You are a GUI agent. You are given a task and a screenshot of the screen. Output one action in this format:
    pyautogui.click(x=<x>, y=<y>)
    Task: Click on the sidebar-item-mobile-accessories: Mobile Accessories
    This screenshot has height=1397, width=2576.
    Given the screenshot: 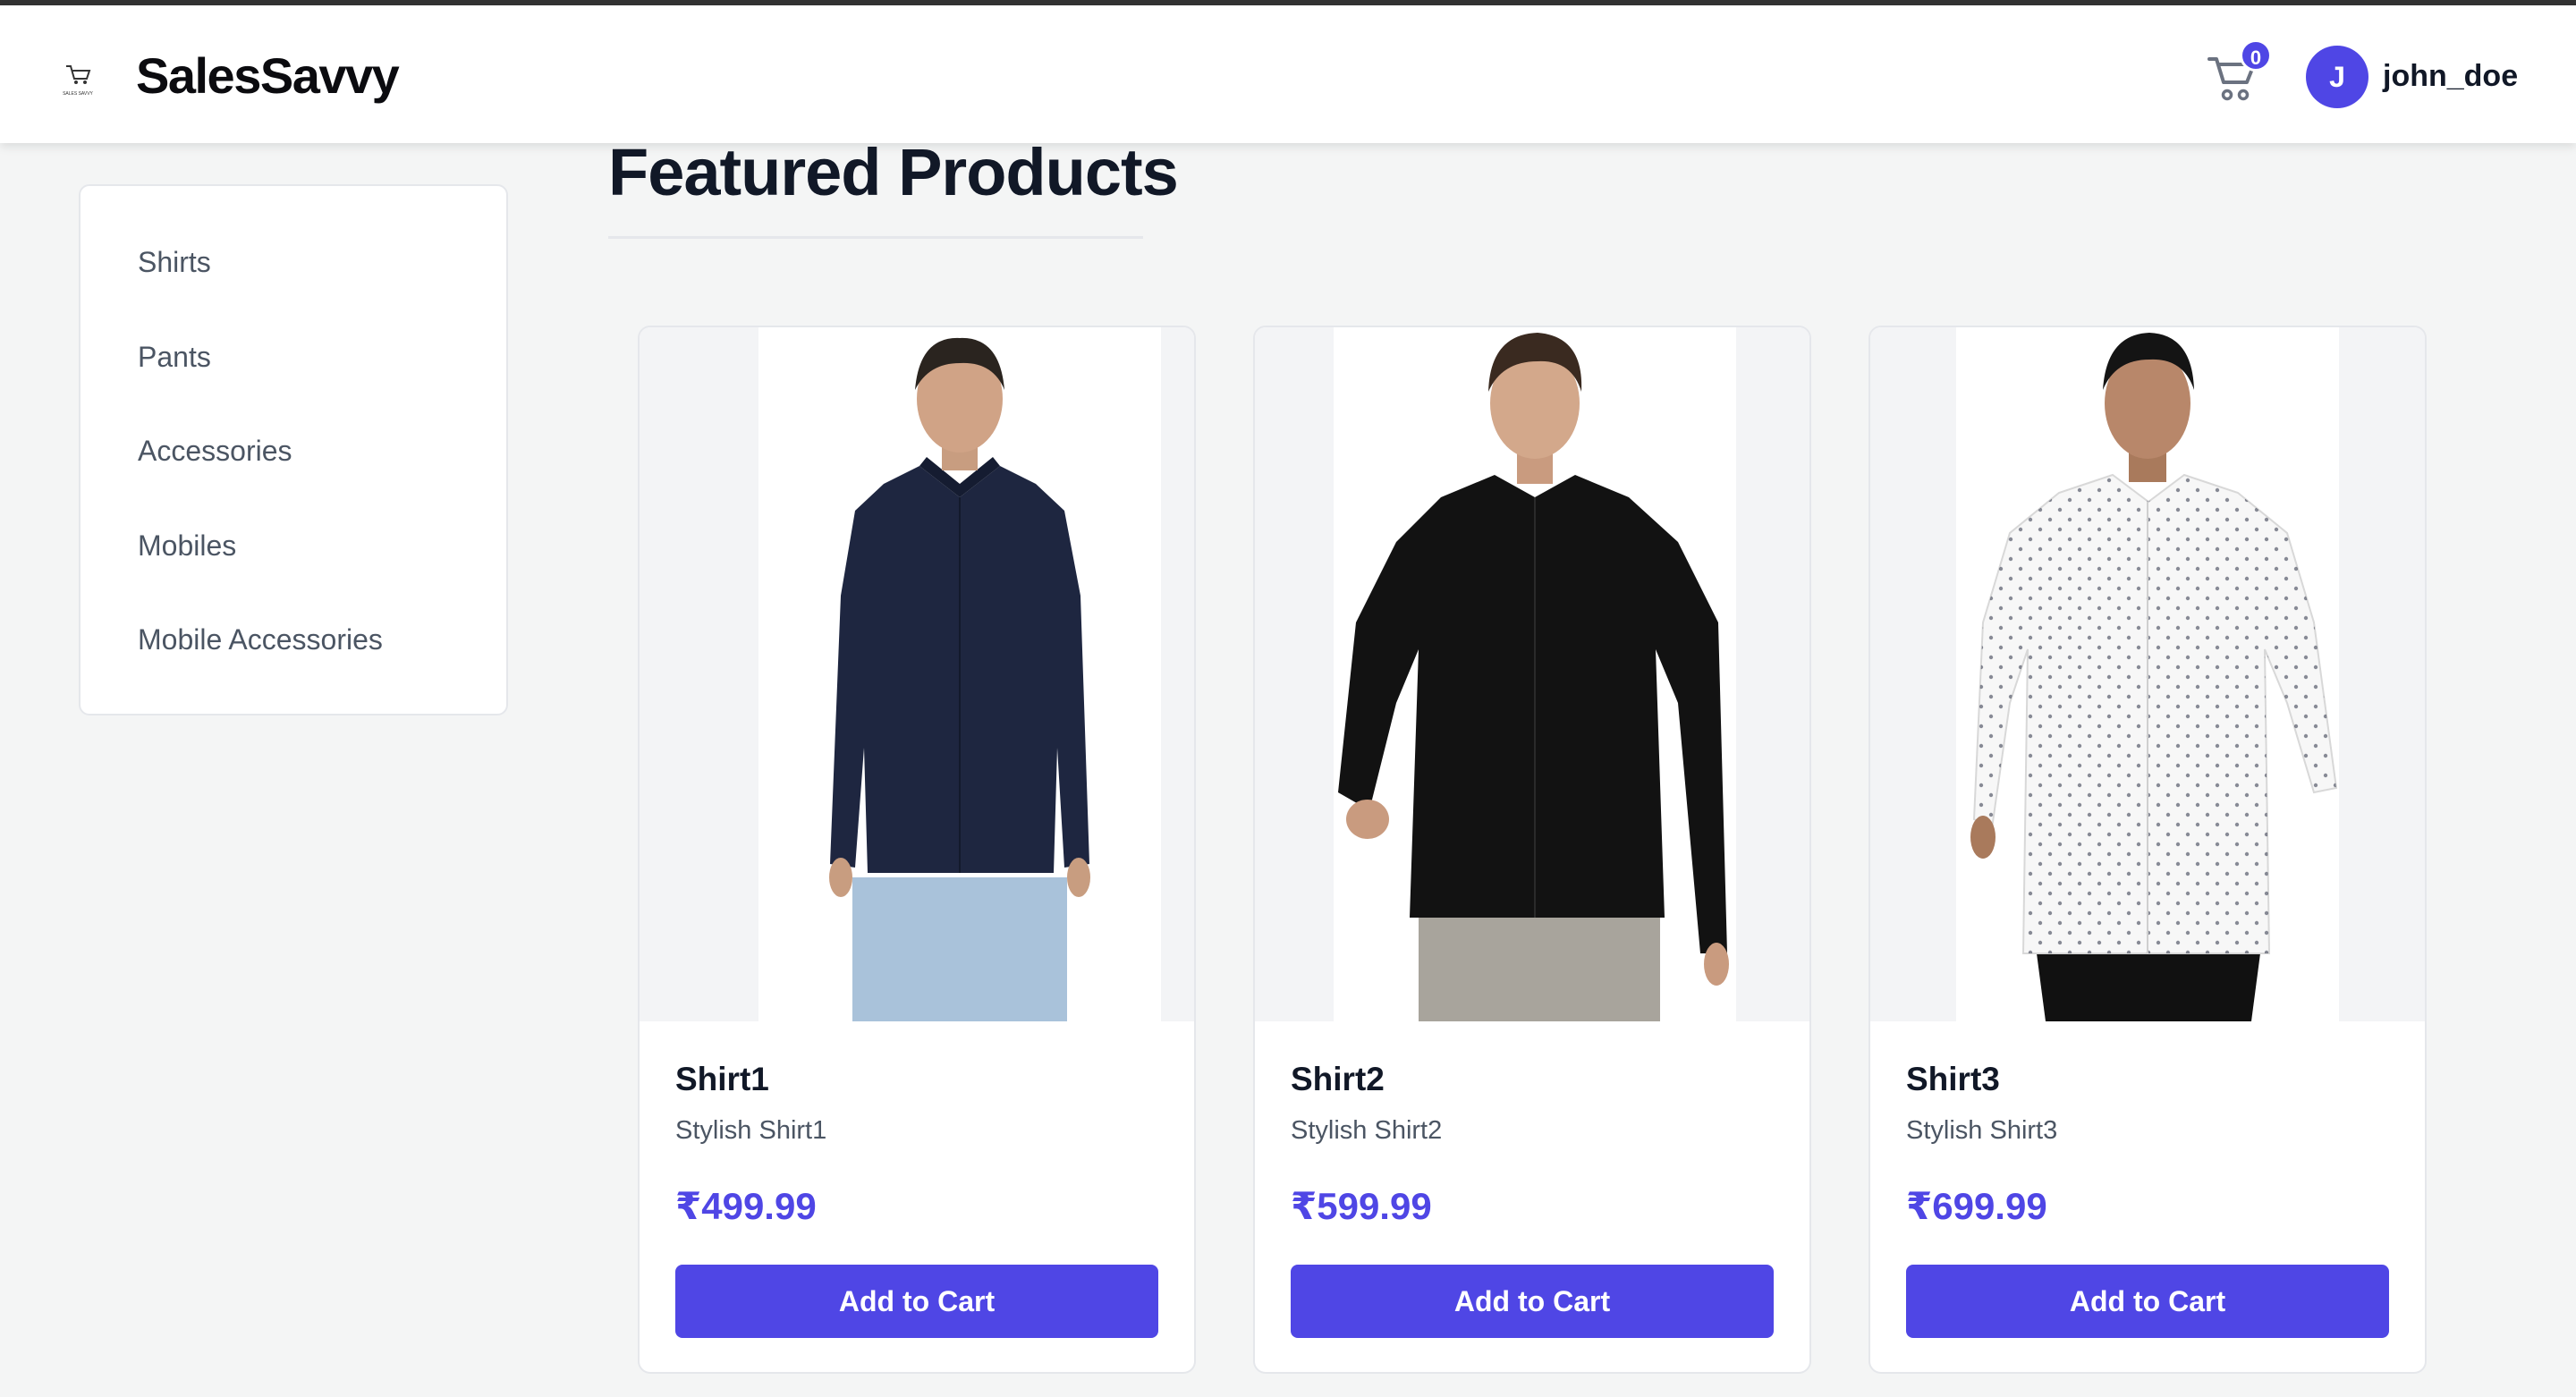 What is the action you would take?
    pyautogui.click(x=260, y=639)
    